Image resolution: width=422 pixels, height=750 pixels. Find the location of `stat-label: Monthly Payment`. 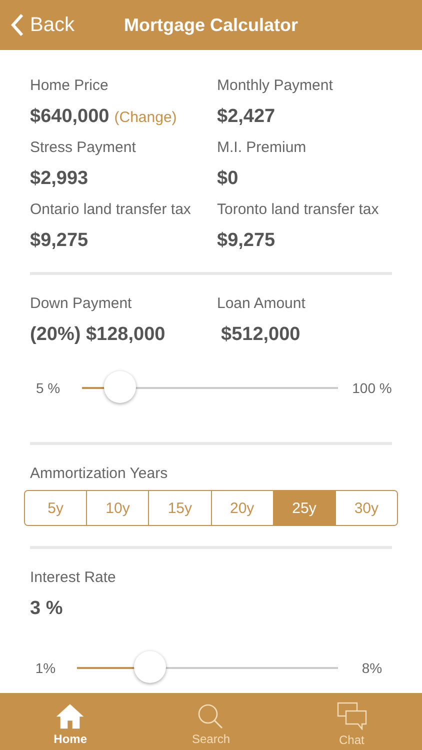

stat-label: Monthly Payment is located at coordinates (275, 85).